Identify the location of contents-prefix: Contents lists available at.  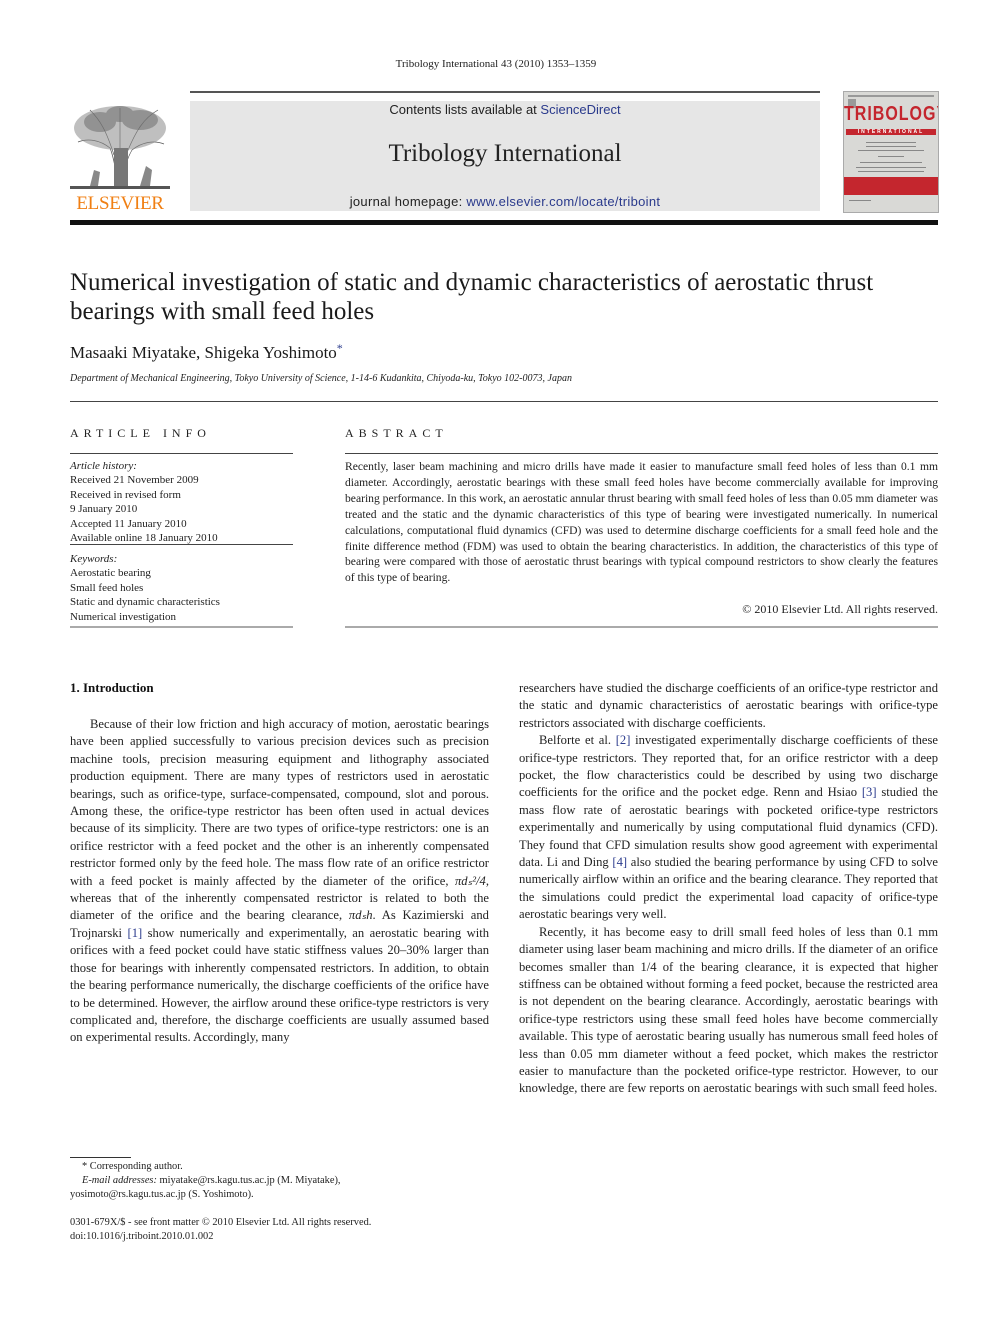
(465, 109).